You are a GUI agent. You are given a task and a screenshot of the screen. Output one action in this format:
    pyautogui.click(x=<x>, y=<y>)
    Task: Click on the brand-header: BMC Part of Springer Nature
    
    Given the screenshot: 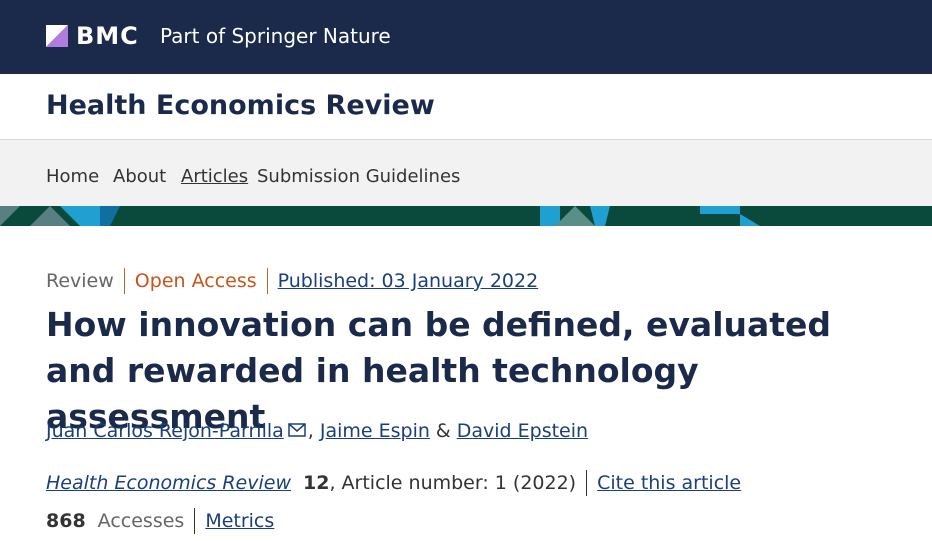 What is the action you would take?
    pyautogui.click(x=466, y=37)
    